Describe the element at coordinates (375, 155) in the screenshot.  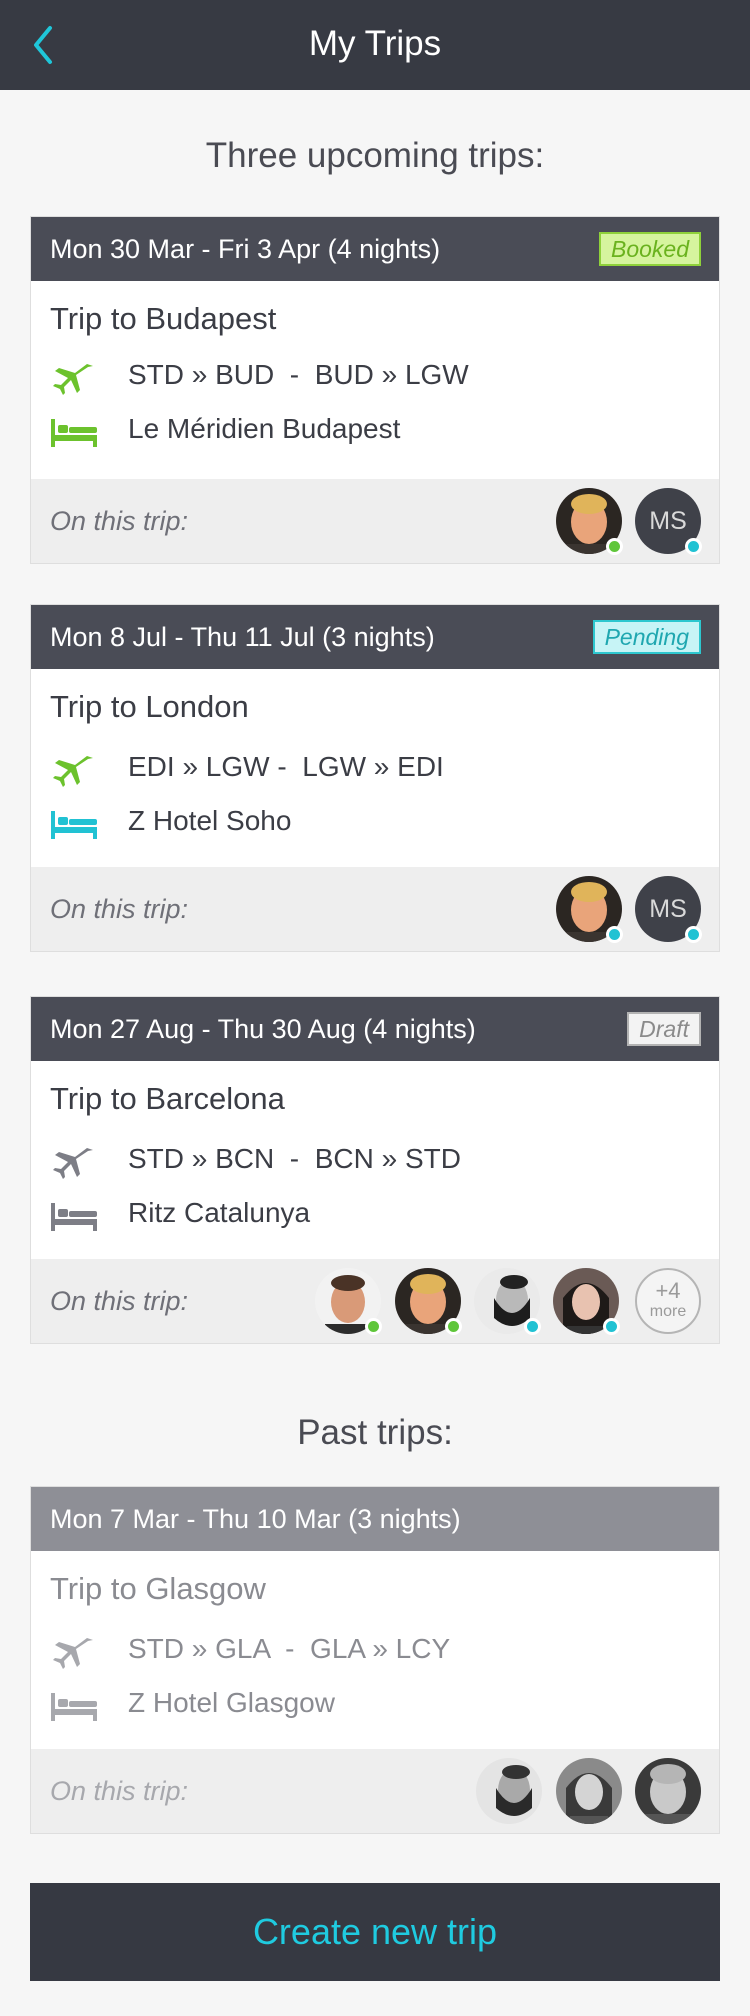
I see `upcoming-trips-heading: Three upcoming trips:` at that location.